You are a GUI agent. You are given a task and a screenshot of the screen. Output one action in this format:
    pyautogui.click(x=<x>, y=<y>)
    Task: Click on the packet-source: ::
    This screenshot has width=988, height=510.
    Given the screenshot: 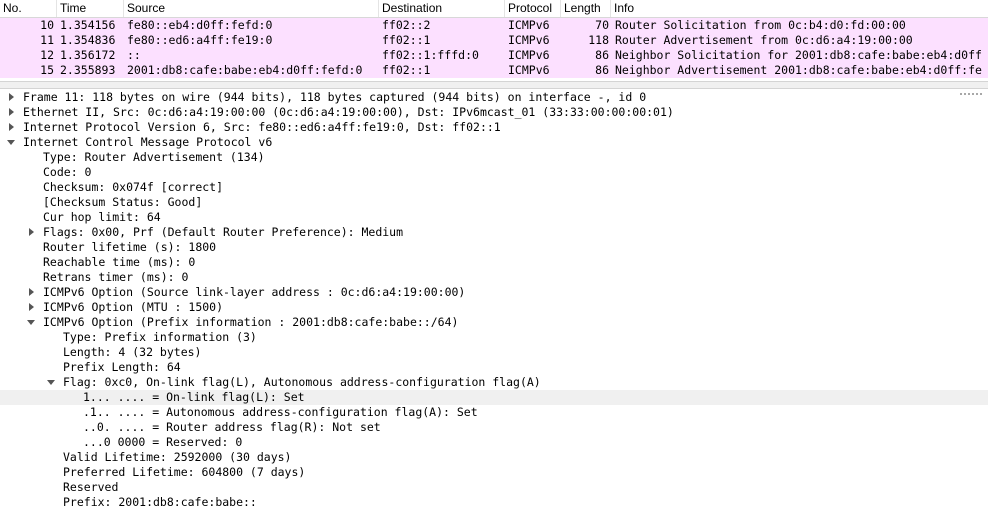 What is the action you would take?
    pyautogui.click(x=134, y=55)
    